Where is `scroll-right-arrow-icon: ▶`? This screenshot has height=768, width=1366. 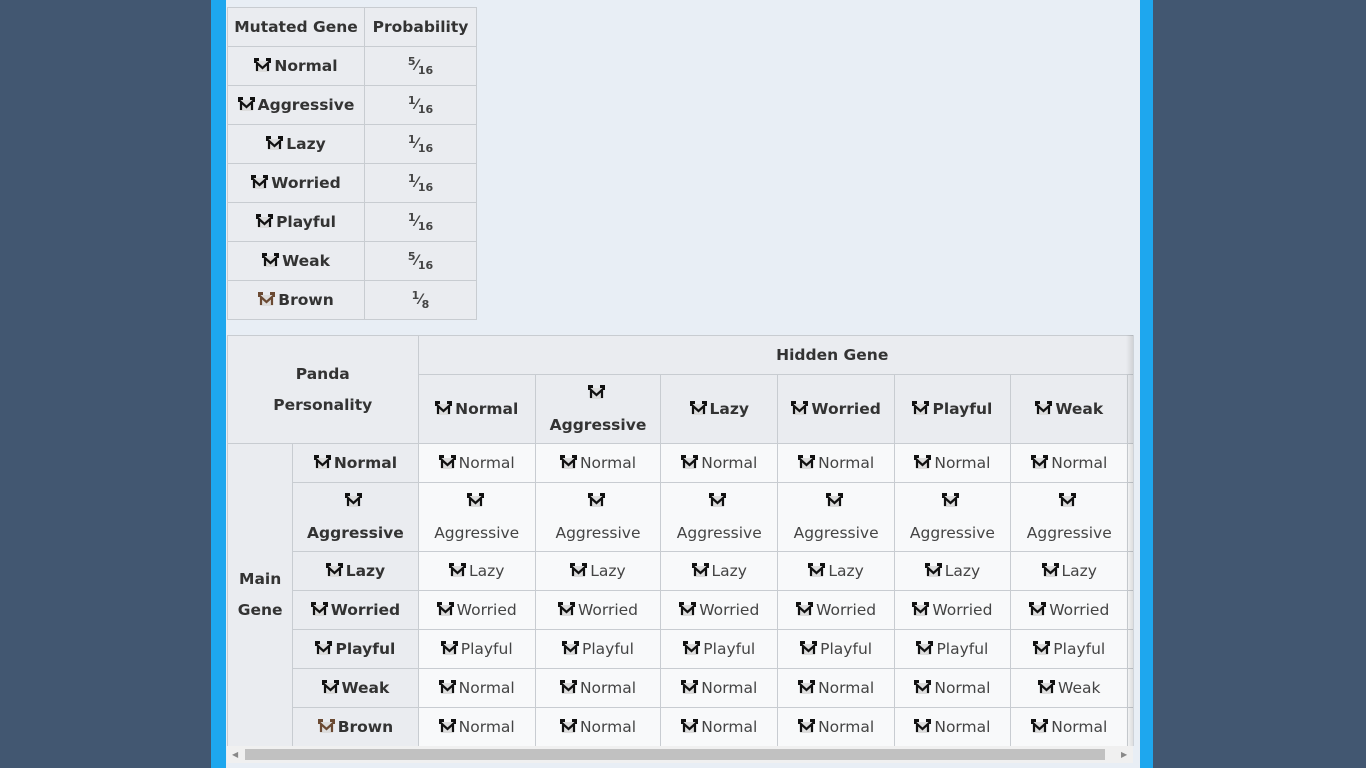 scroll-right-arrow-icon: ▶ is located at coordinates (1124, 754).